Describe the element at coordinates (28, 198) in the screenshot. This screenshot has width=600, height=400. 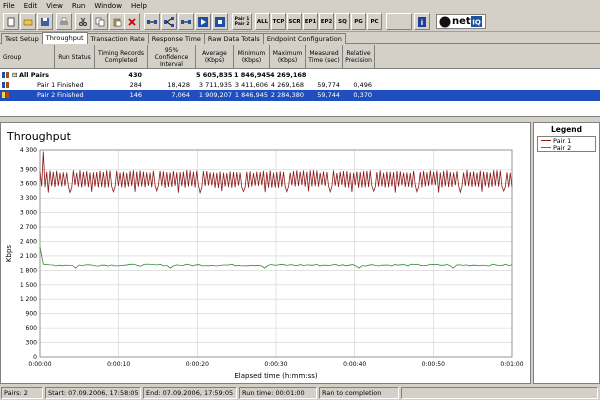
I see `y-tick-label: 3 300` at that location.